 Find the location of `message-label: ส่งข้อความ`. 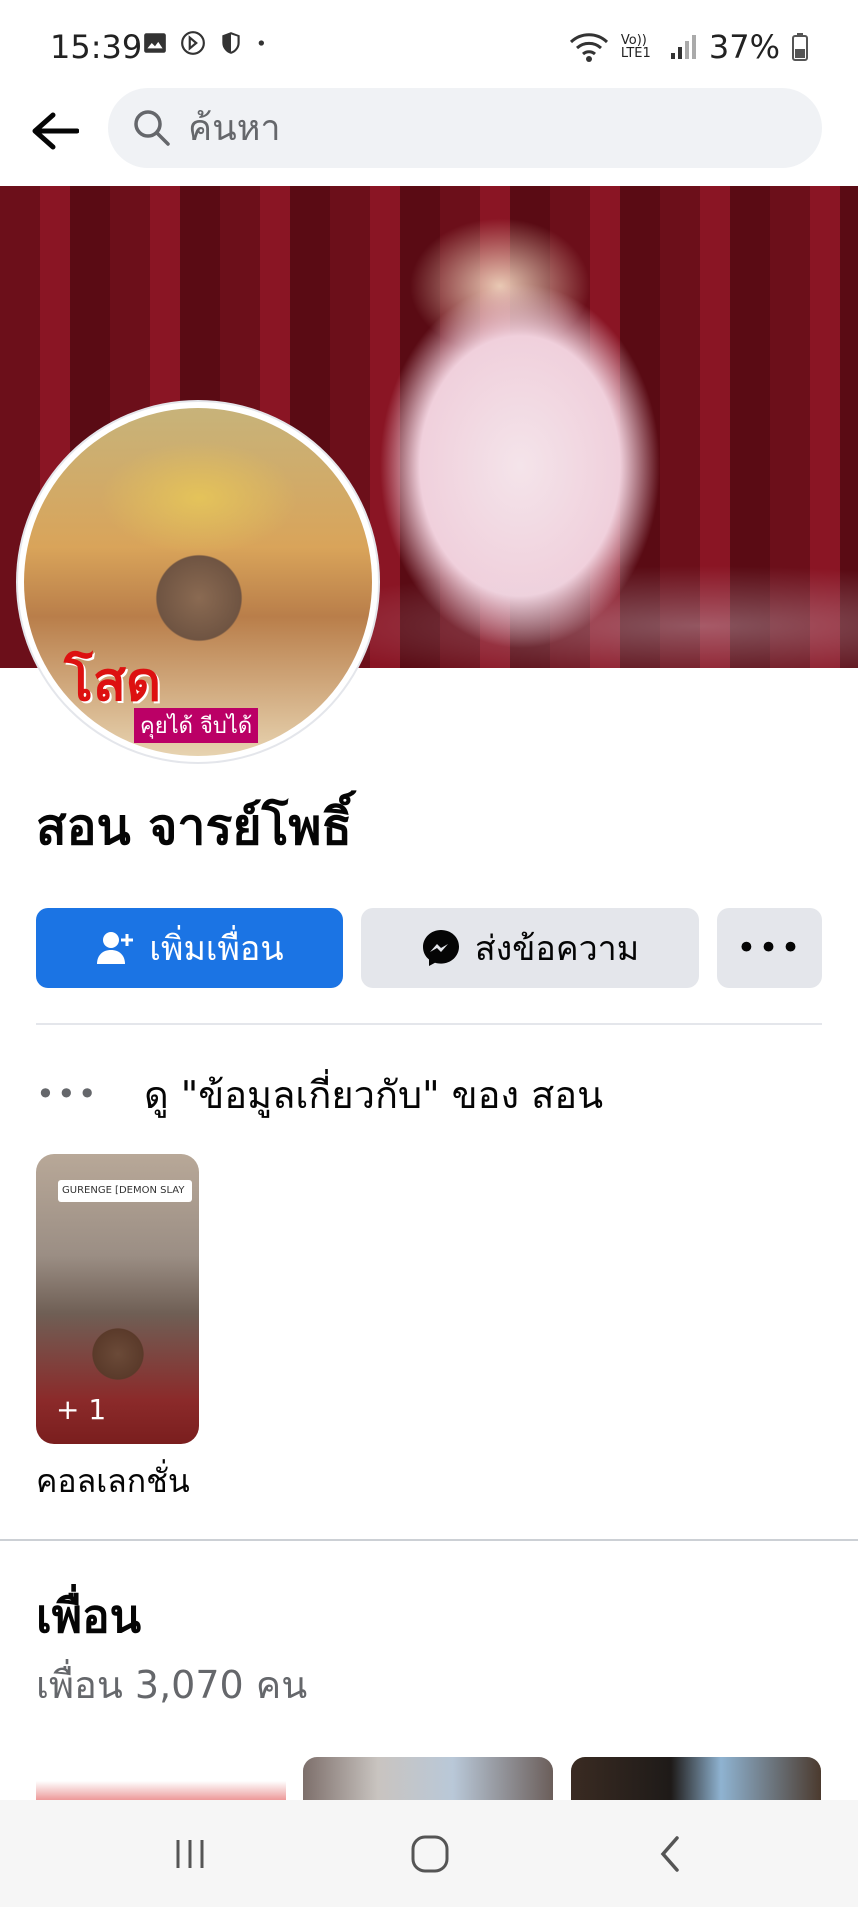

message-label: ส่งข้อความ is located at coordinates (557, 949).